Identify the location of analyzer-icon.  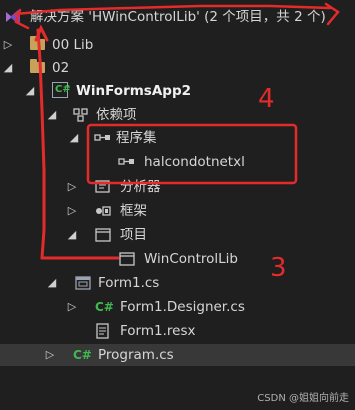
(102, 186).